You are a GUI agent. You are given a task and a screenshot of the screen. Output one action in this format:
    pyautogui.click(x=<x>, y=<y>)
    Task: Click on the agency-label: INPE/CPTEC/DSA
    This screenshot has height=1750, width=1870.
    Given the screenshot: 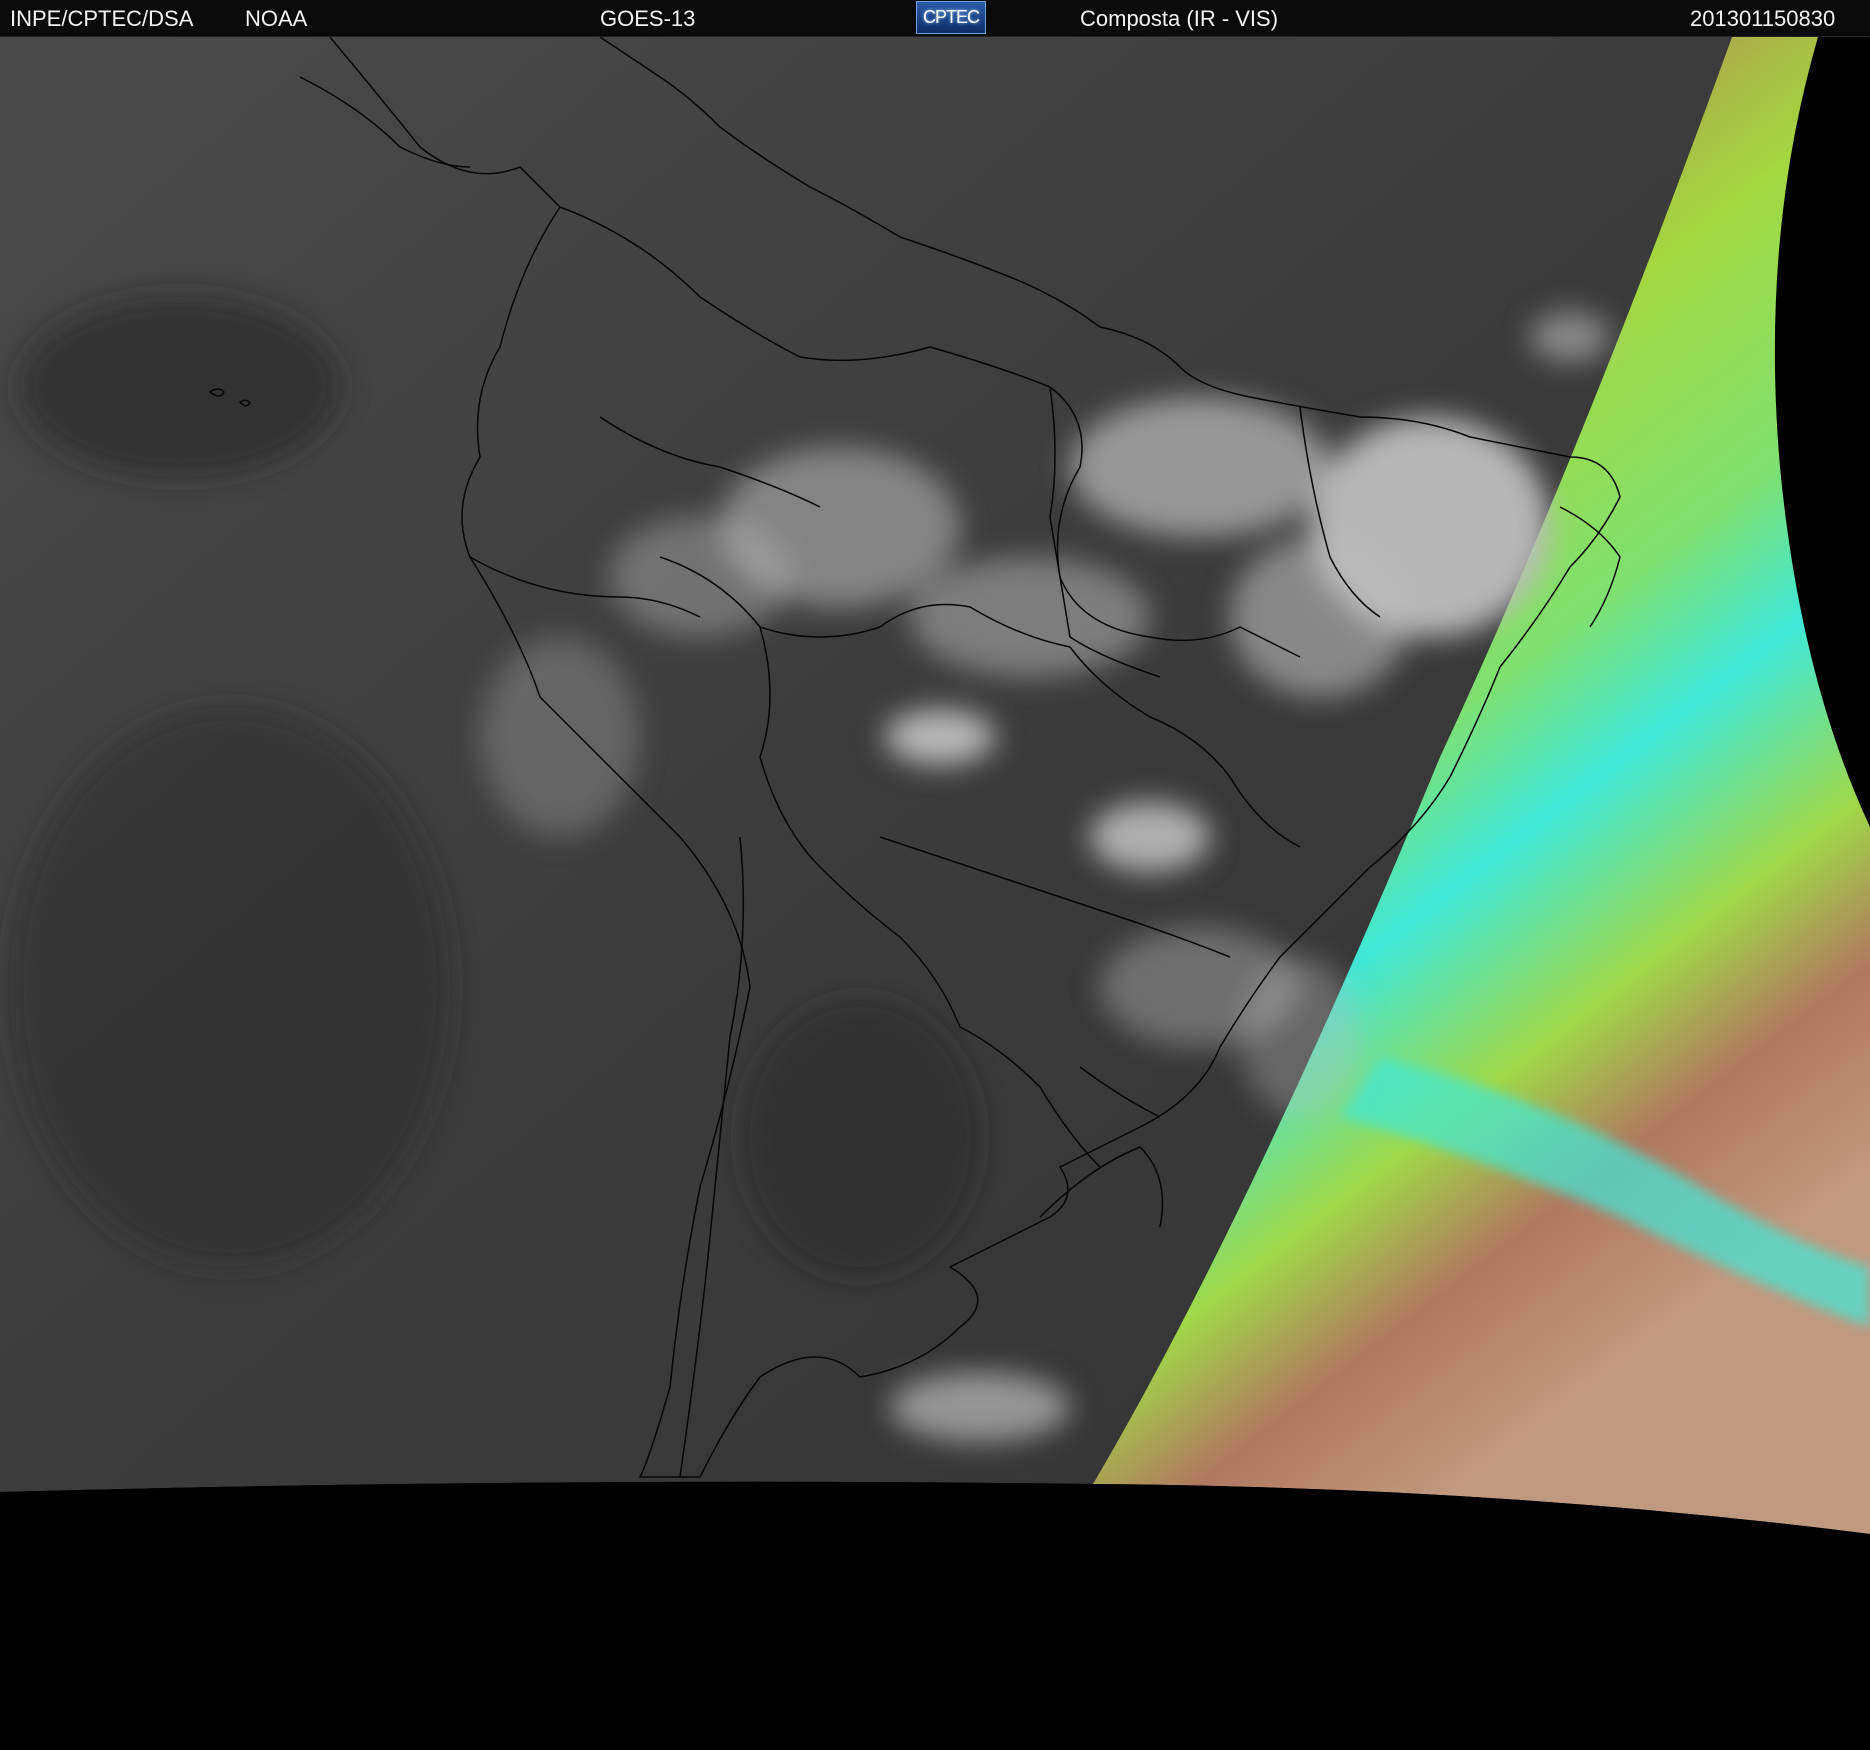 What is the action you would take?
    pyautogui.click(x=102, y=18)
    